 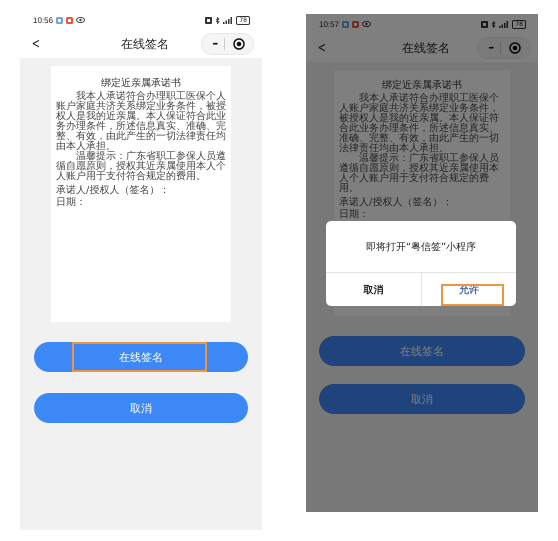 I want to click on status-time: 10:57, so click(x=329, y=24).